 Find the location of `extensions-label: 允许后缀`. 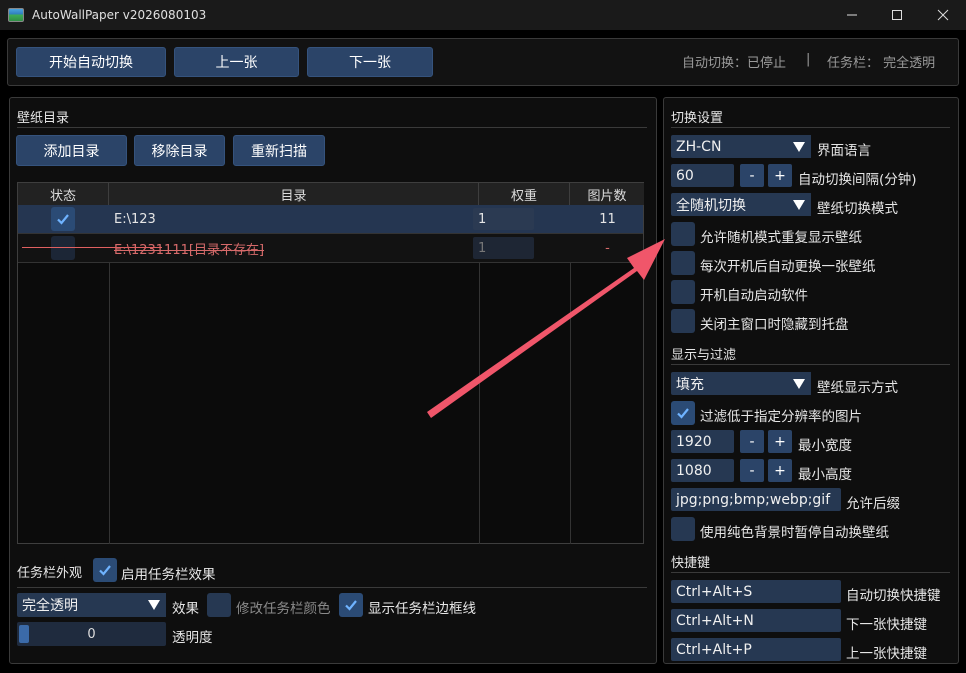

extensions-label: 允许后缀 is located at coordinates (873, 504).